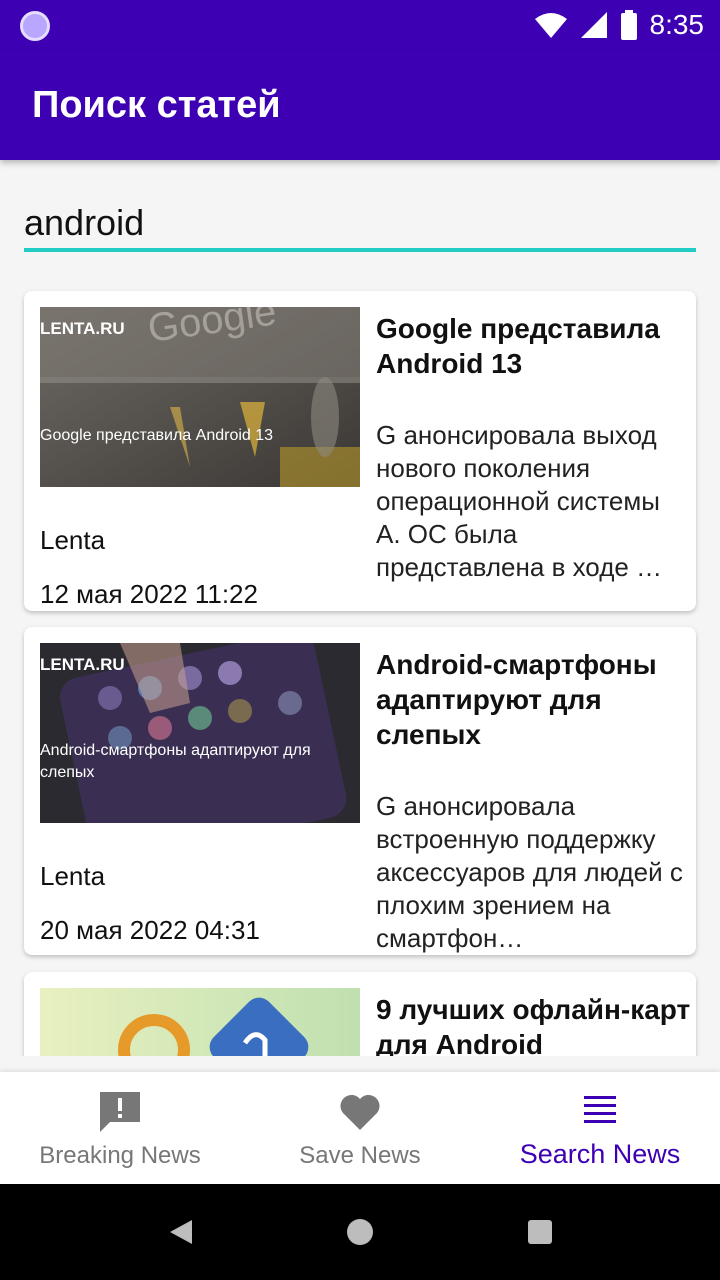 This screenshot has height=1280, width=720. Describe the element at coordinates (120, 1155) in the screenshot. I see `nav-label: Breaking News` at that location.